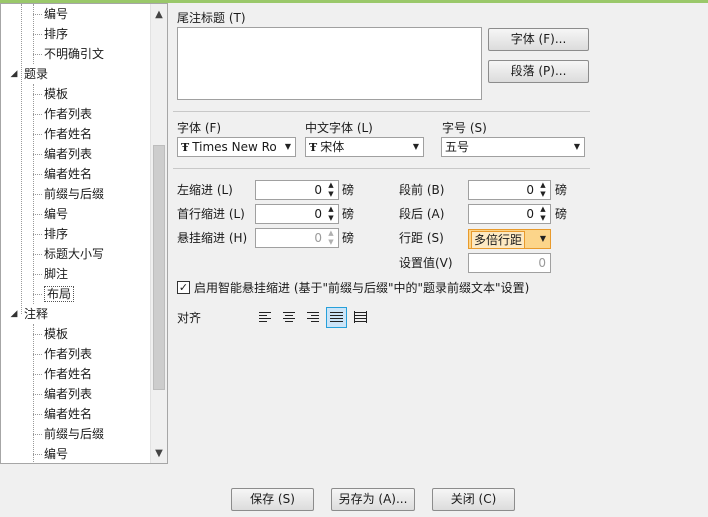  What do you see at coordinates (426, 263) in the screenshot?
I see `setting-value-label: 设置值(V)` at bounding box center [426, 263].